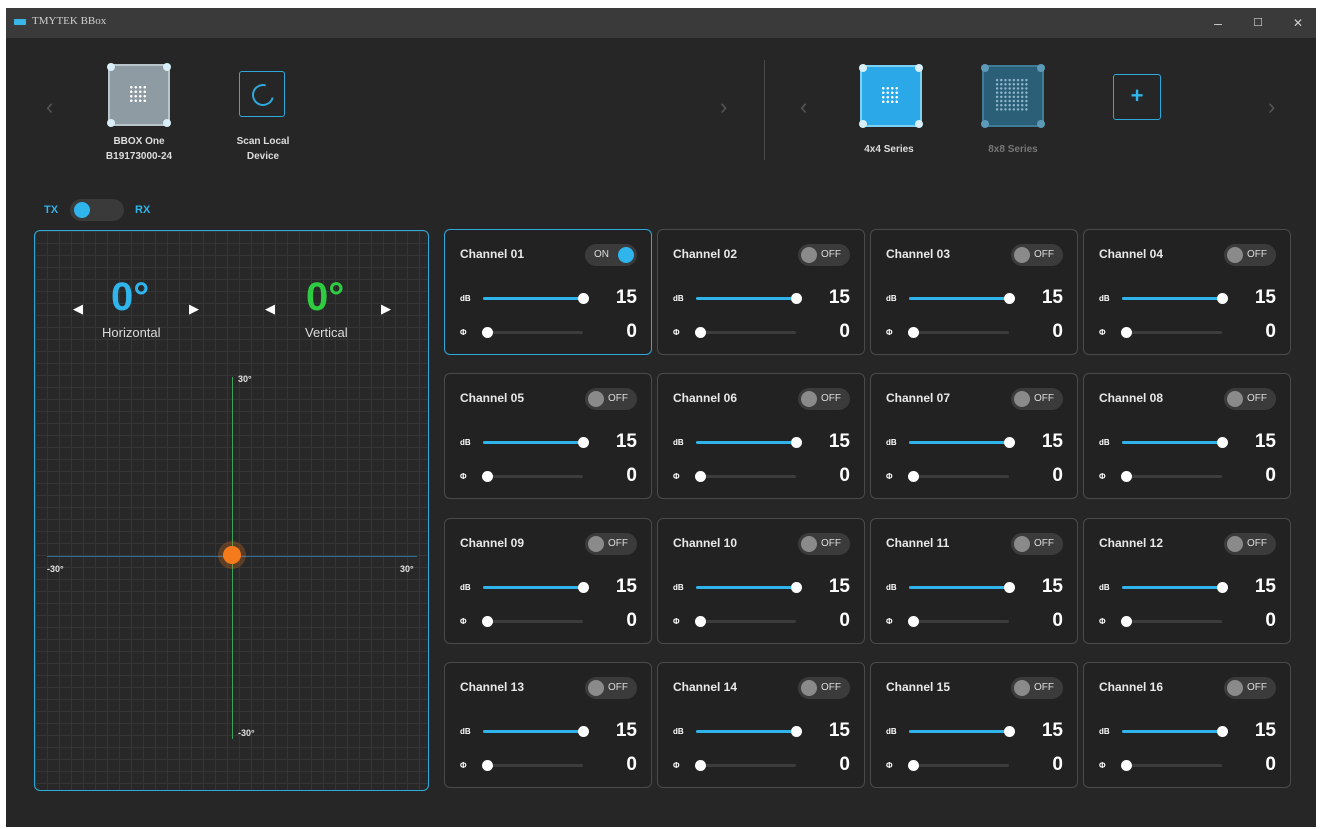  I want to click on channel-card: Channel 06 OFF dB 15 Φ 0, so click(761, 436).